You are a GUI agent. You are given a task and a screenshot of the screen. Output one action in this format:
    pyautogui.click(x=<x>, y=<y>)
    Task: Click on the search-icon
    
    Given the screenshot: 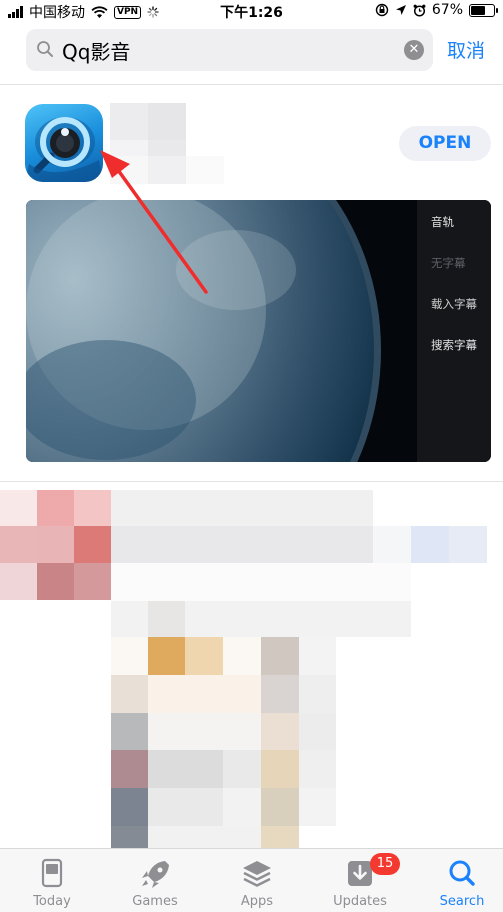 What is the action you would take?
    pyautogui.click(x=462, y=873)
    